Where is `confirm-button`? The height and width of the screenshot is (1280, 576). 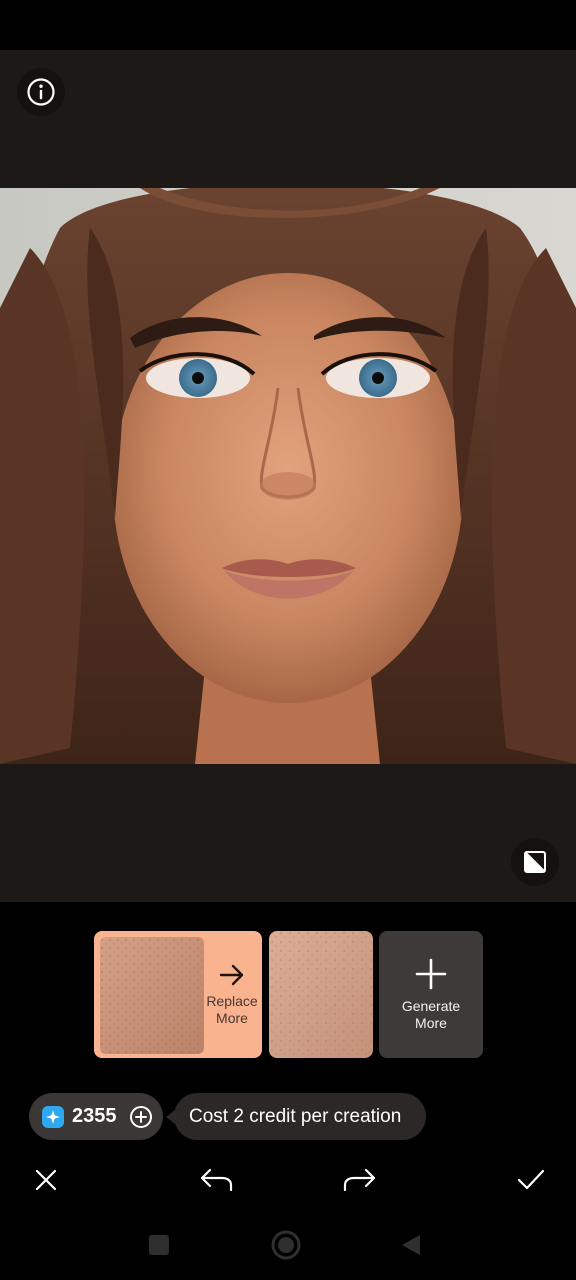 confirm-button is located at coordinates (531, 1180).